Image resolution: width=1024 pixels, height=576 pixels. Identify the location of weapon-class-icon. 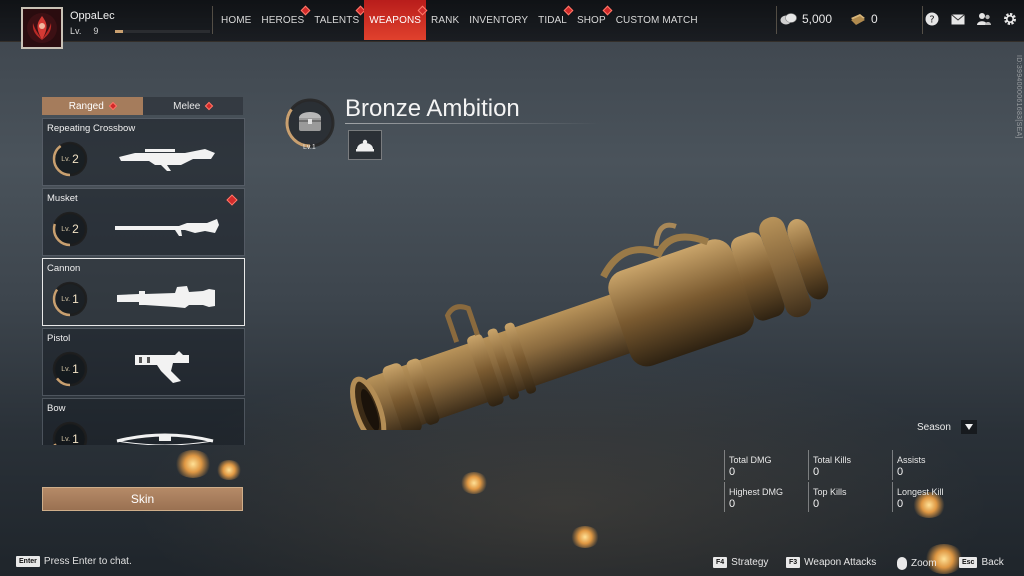
(365, 145).